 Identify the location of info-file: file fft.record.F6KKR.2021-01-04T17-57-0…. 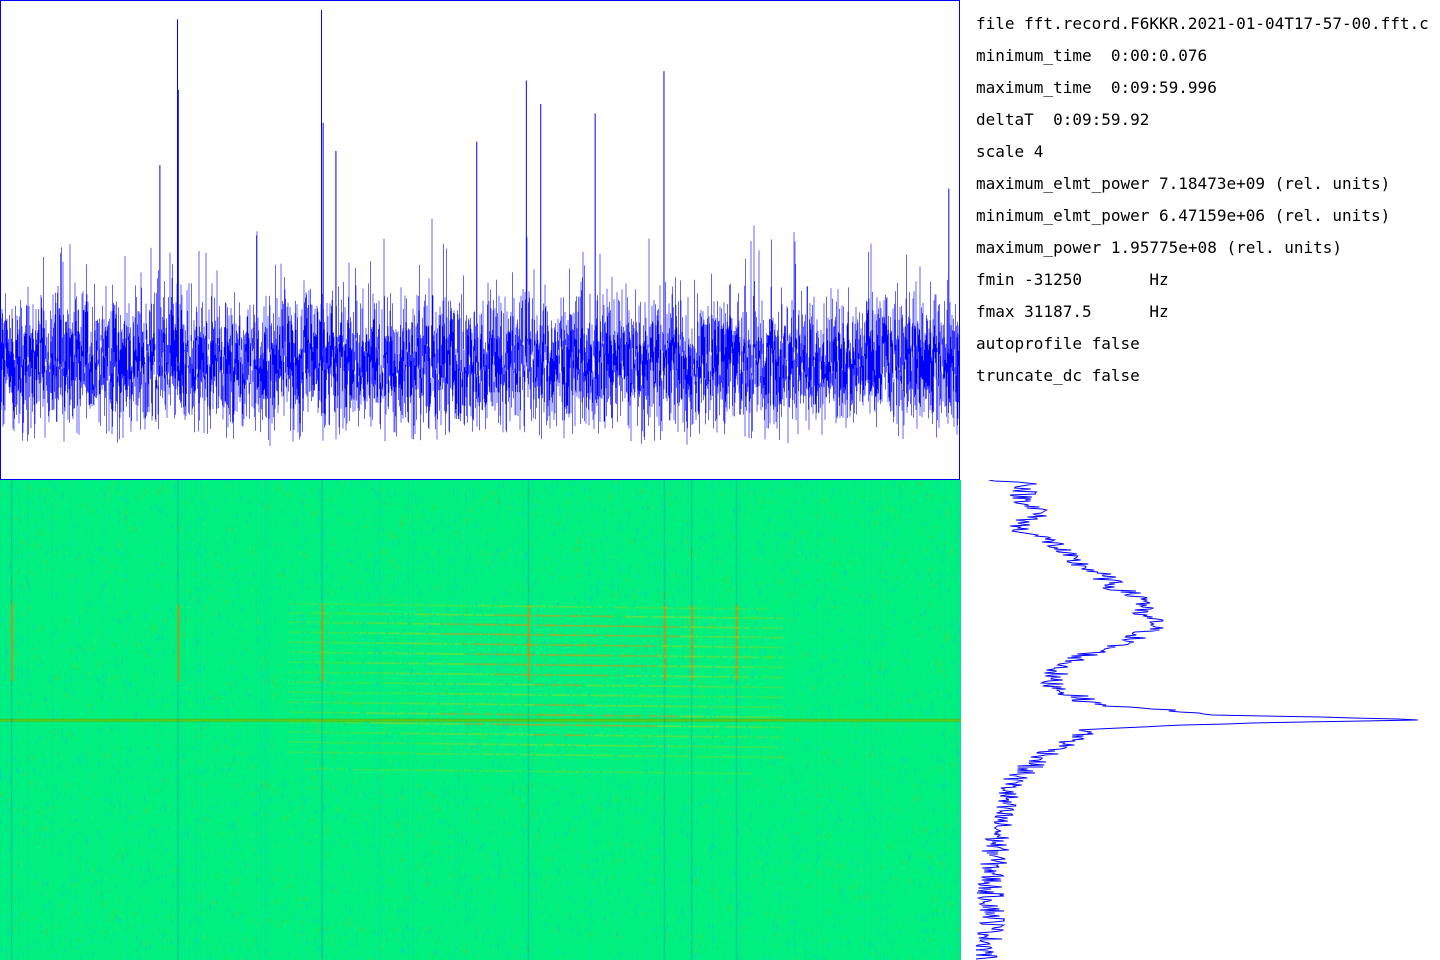
(1202, 23).